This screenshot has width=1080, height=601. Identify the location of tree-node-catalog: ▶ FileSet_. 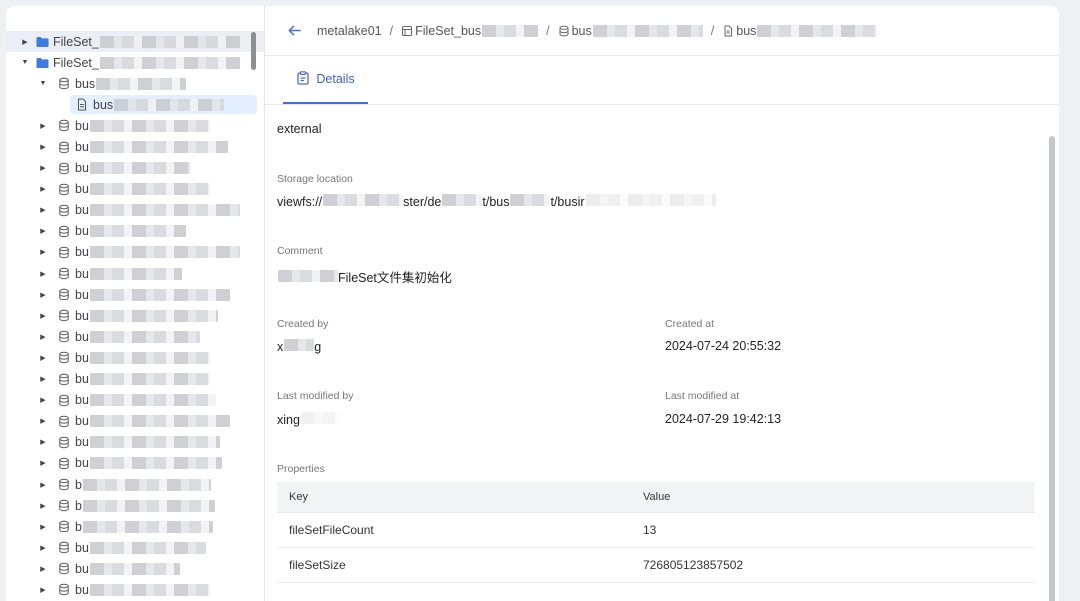
(135, 42).